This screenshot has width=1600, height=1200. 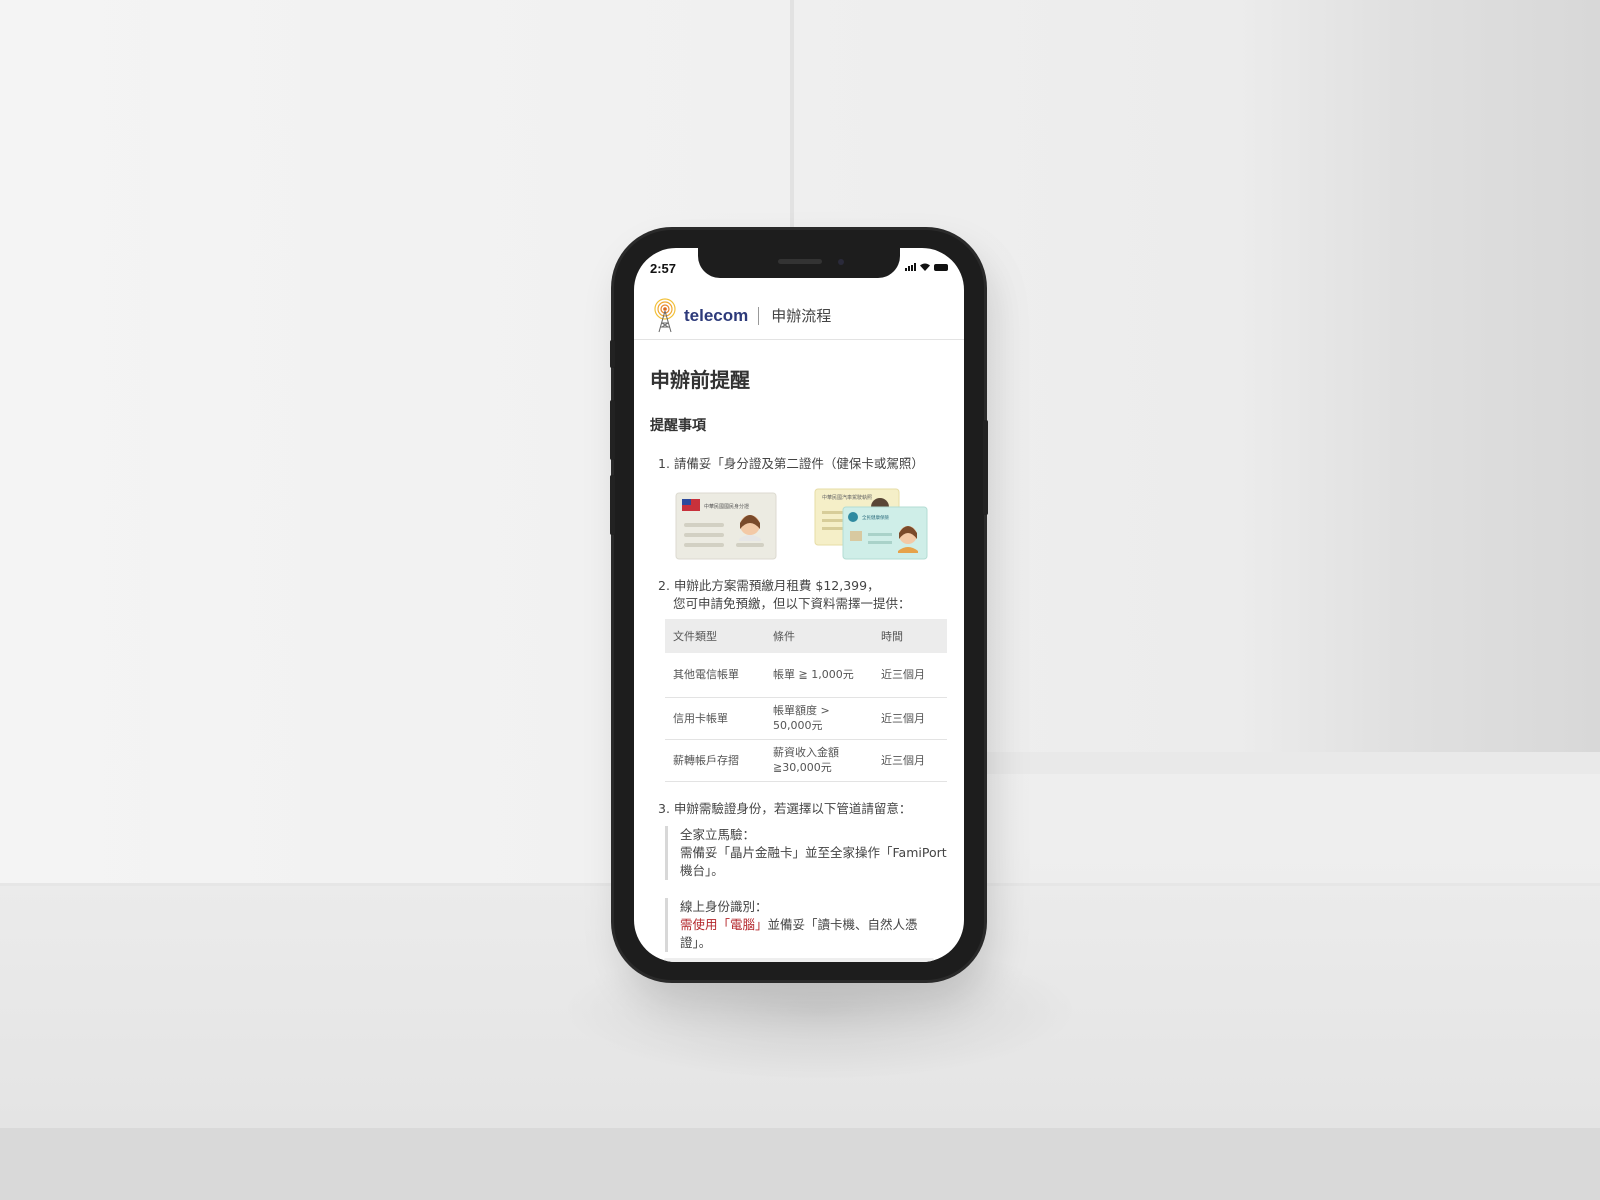 What do you see at coordinates (819, 718) in the screenshot?
I see `table-cell: 帳單額度 > 50,000元` at bounding box center [819, 718].